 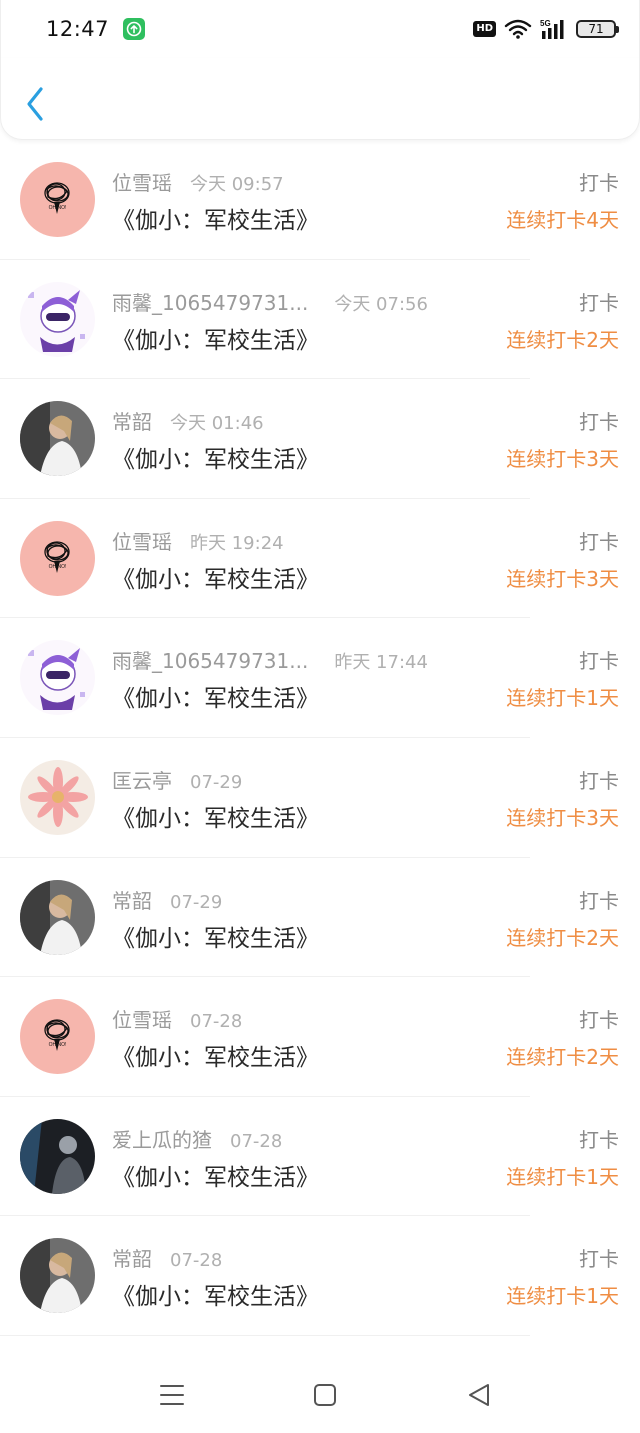 I want to click on upload-icon, so click(x=134, y=29).